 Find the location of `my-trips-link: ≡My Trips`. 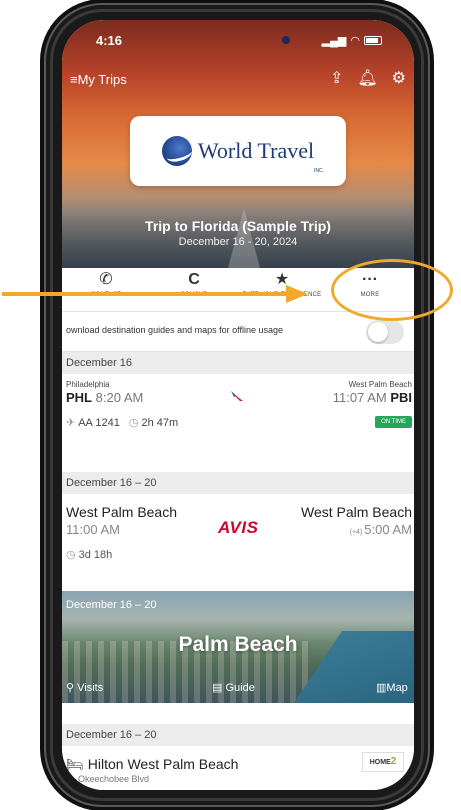

my-trips-link: ≡My Trips is located at coordinates (98, 79).